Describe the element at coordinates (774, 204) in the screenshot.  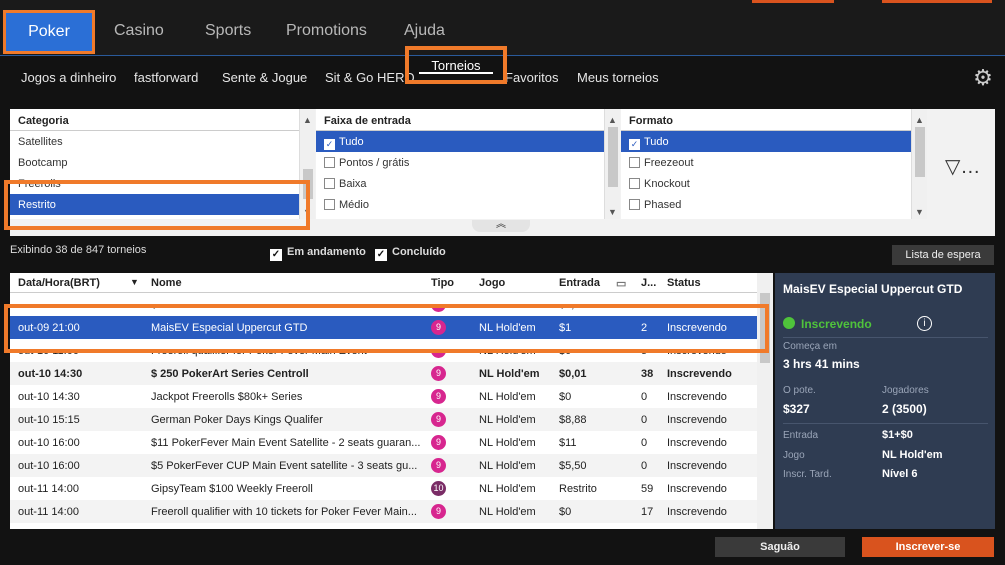
I see `formato-option: Phased` at that location.